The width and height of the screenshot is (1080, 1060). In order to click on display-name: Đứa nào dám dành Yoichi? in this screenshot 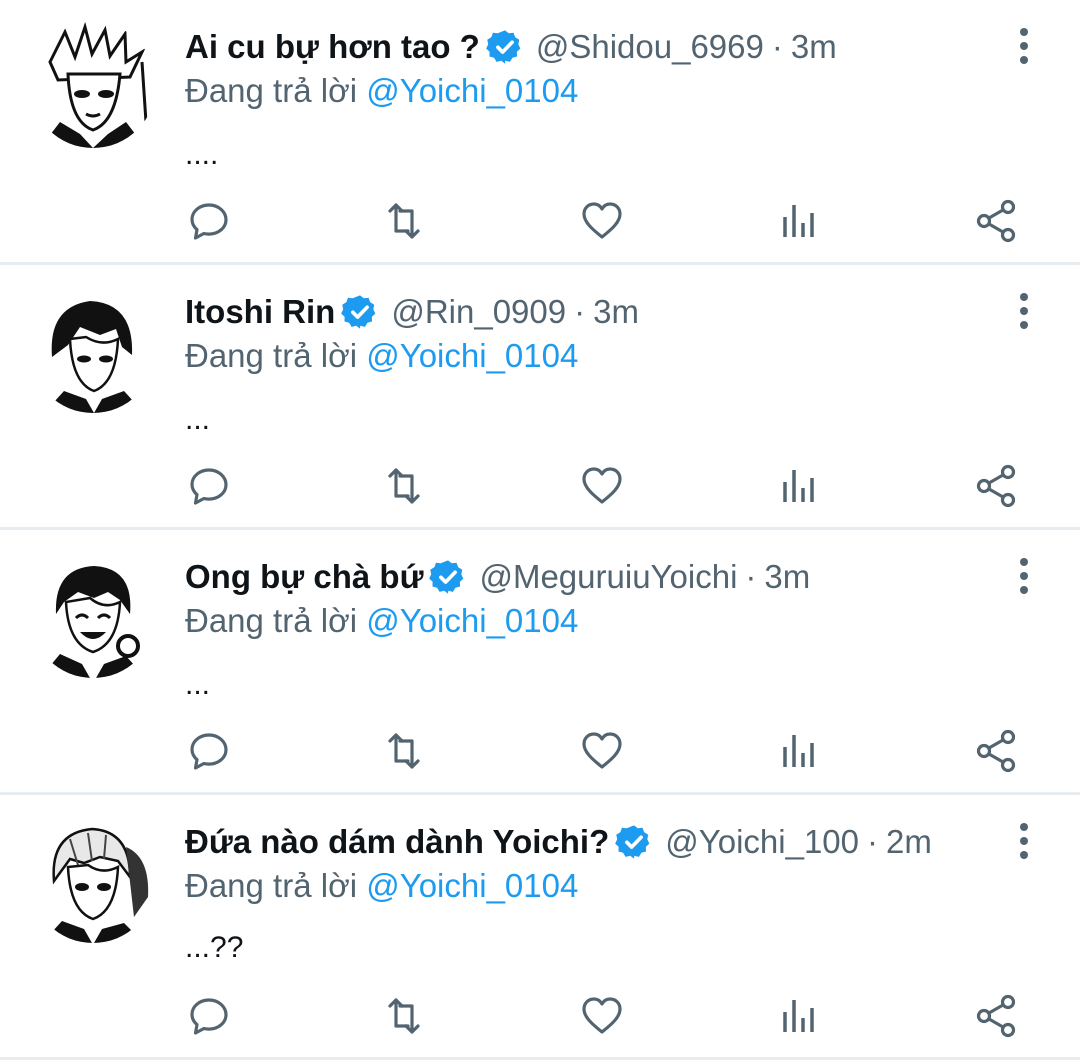, I will do `click(397, 842)`.